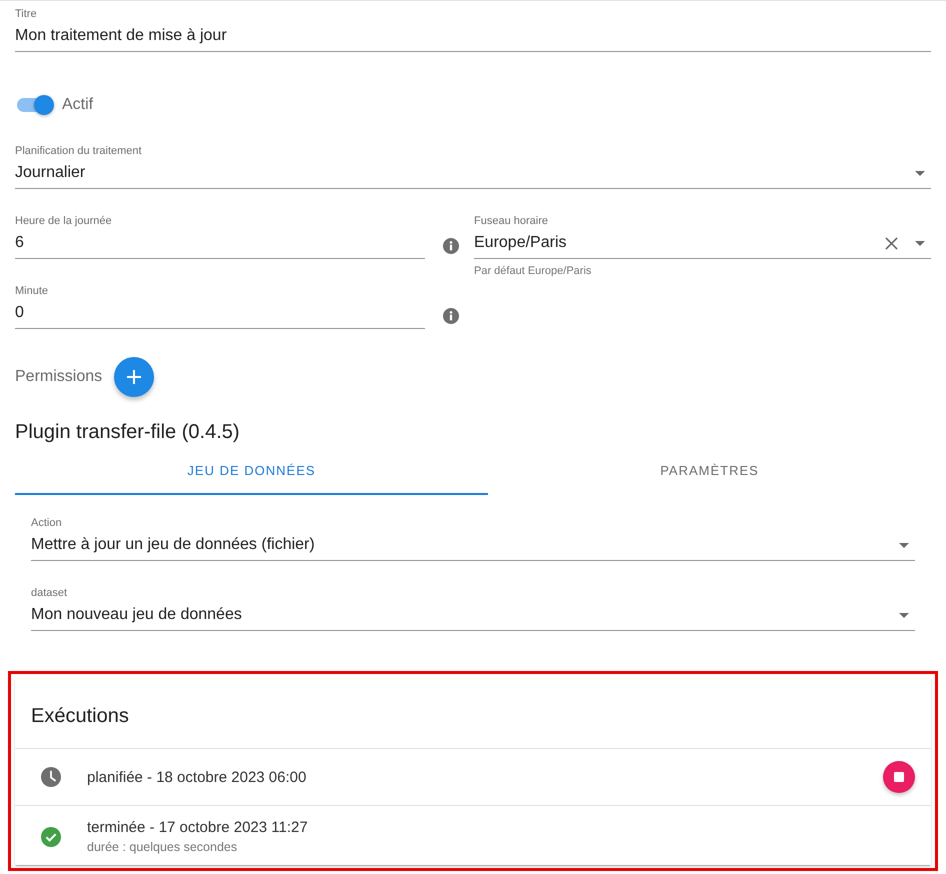  What do you see at coordinates (220, 303) in the screenshot?
I see `input-field: Minute 0` at bounding box center [220, 303].